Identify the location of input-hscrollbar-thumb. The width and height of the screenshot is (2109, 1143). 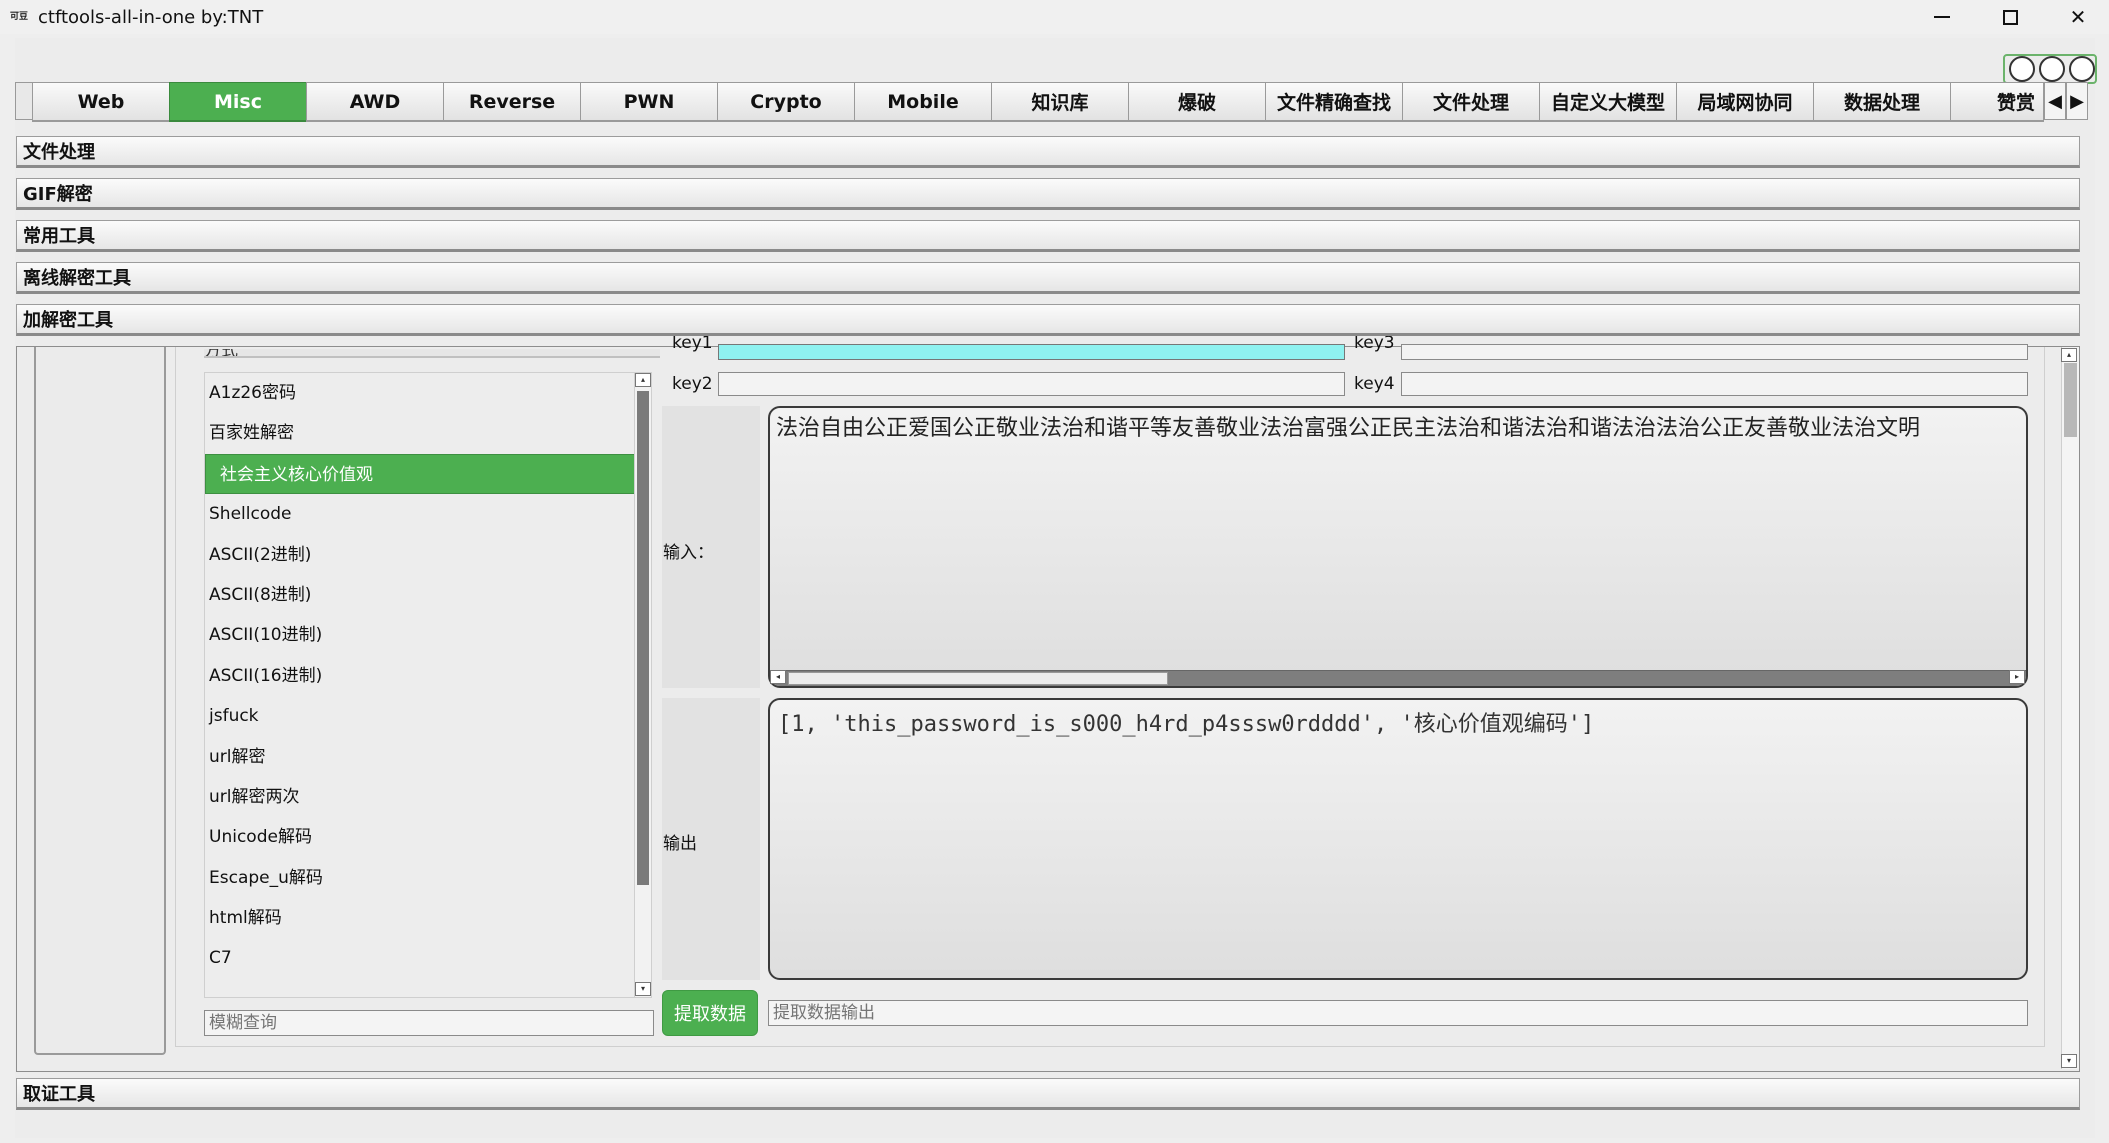
(978, 678).